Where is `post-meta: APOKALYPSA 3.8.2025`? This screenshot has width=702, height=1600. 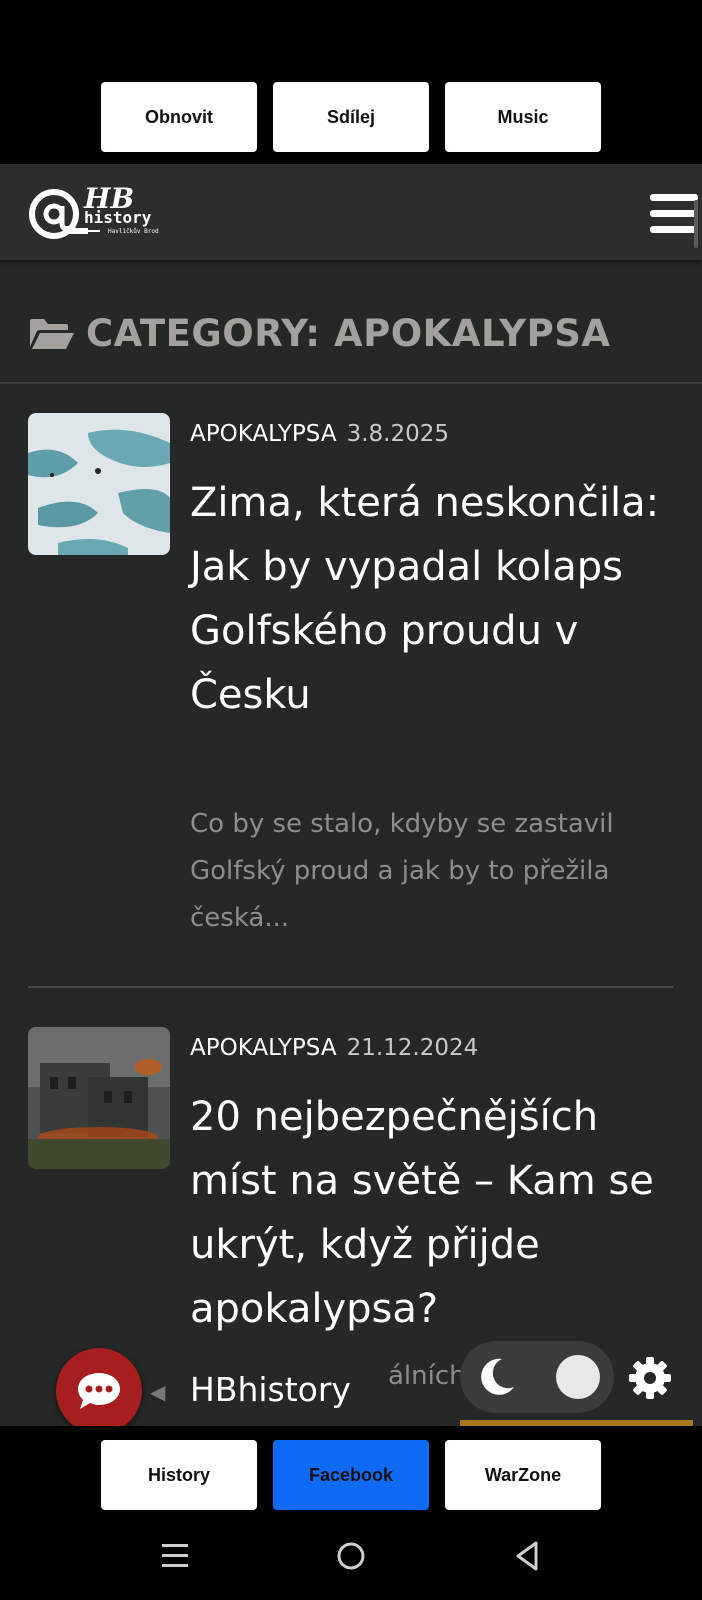 post-meta: APOKALYPSA 3.8.2025 is located at coordinates (319, 434).